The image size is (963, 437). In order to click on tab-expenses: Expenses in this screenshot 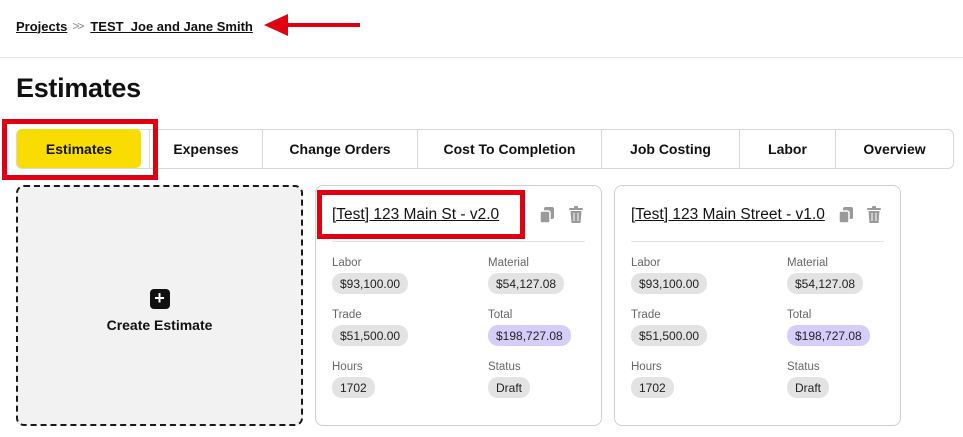, I will do `click(205, 149)`.